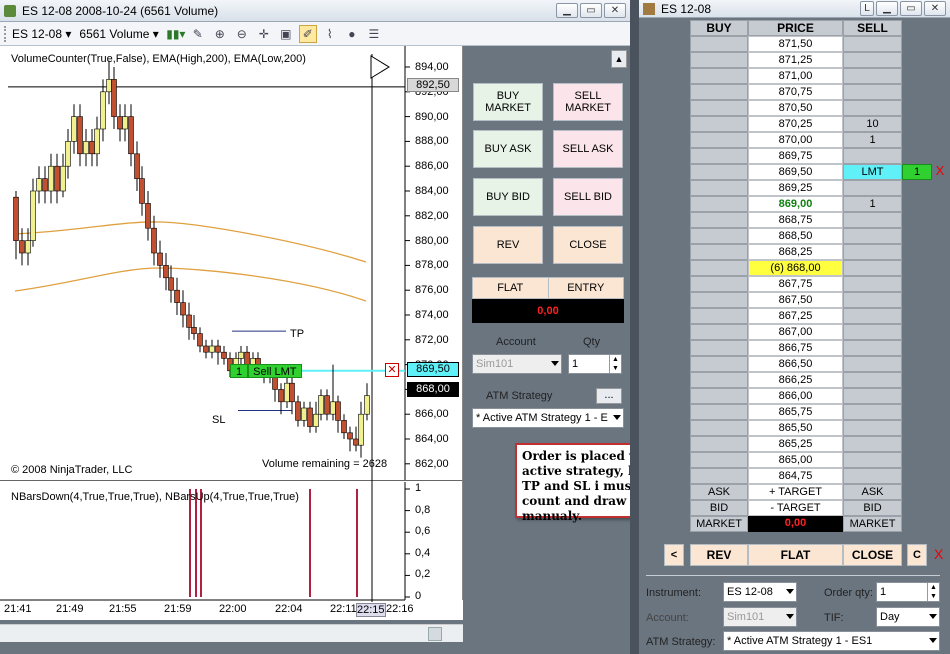  What do you see at coordinates (374, 34) in the screenshot?
I see `list-icon: ☰` at bounding box center [374, 34].